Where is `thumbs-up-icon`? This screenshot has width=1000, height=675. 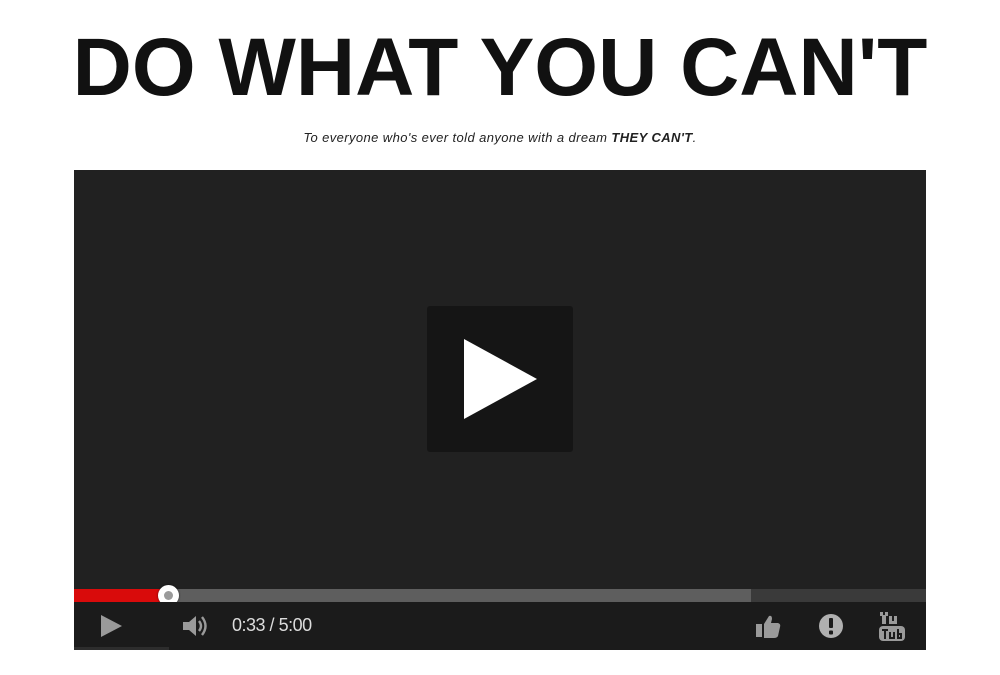 thumbs-up-icon is located at coordinates (768, 626).